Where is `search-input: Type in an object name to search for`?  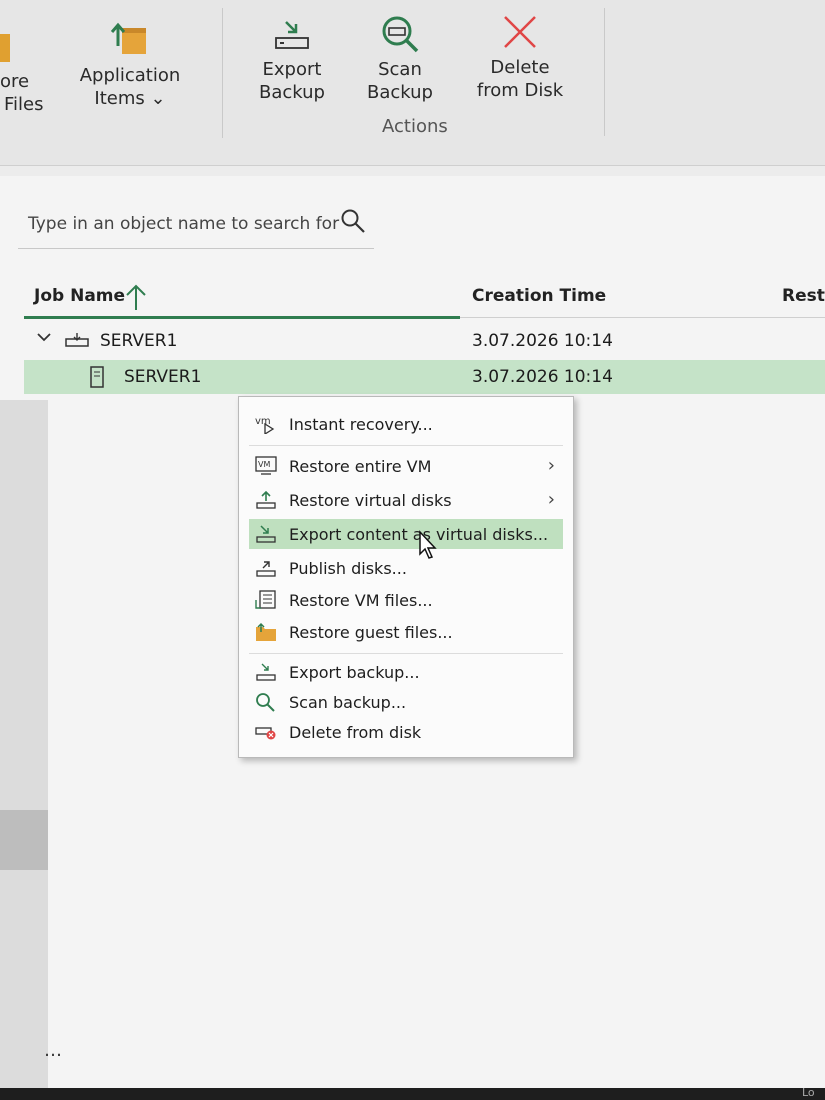
search-input: Type in an object name to search for is located at coordinates (183, 224).